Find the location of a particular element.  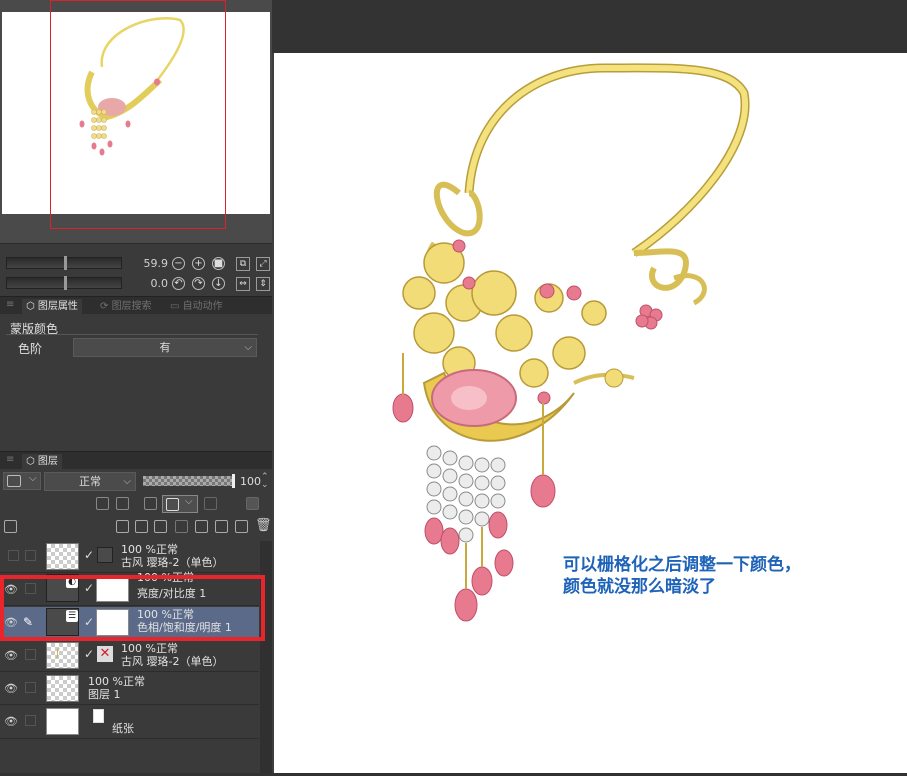

flip-horizontal-icon: ⇔ is located at coordinates (243, 284).